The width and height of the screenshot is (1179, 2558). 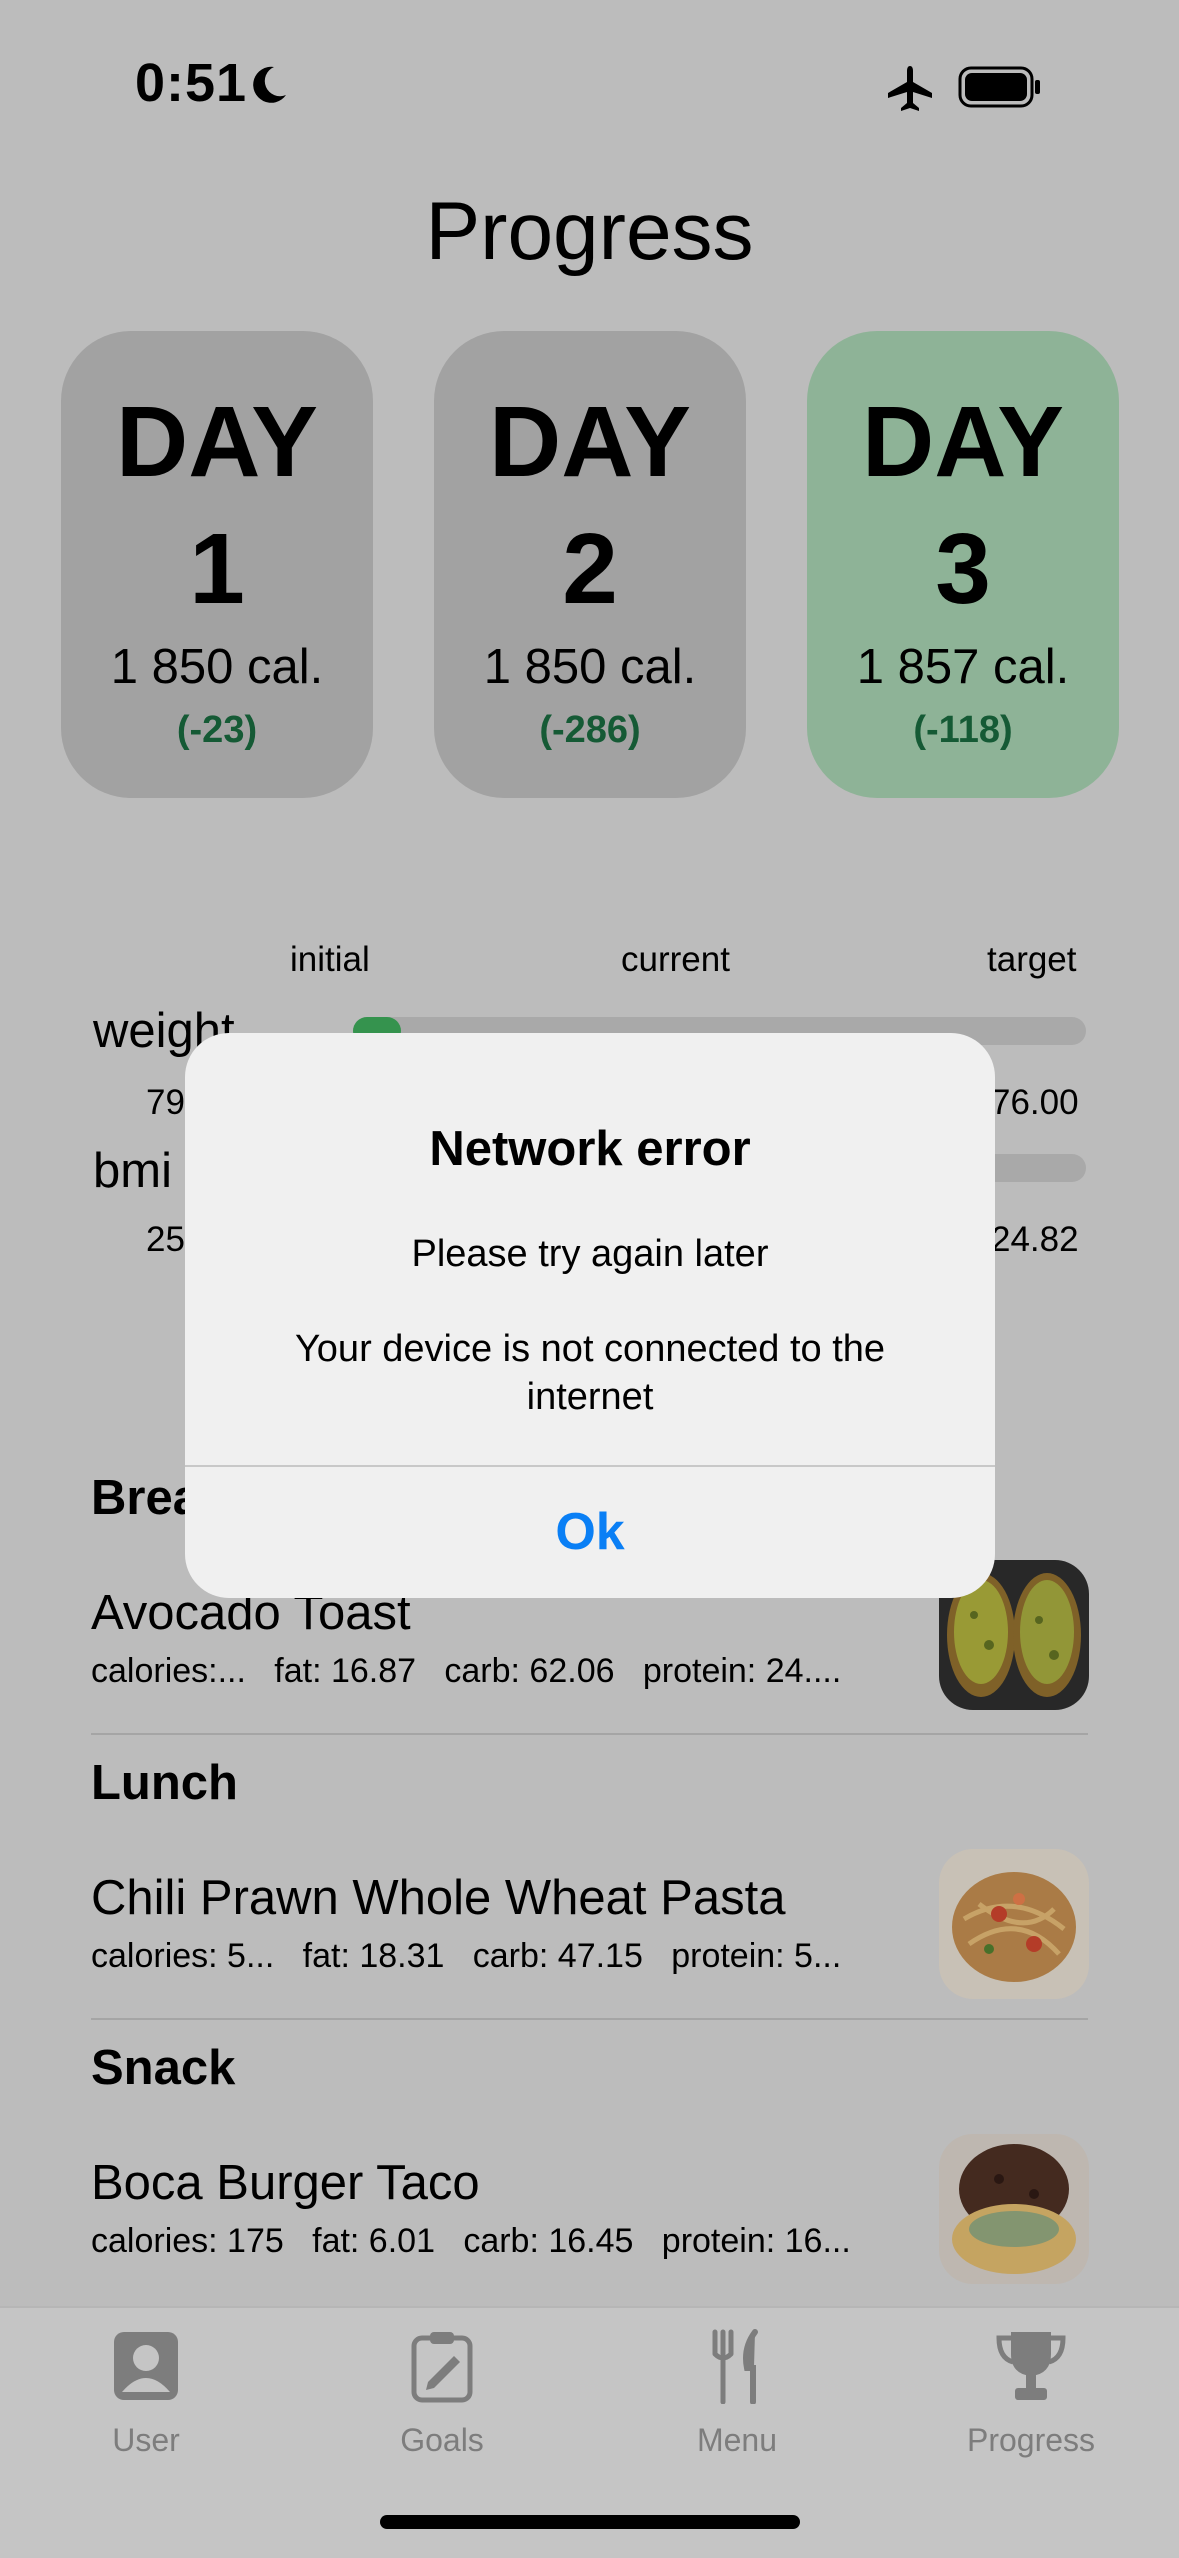 I want to click on tab-menu: Menu, so click(x=737, y=2393).